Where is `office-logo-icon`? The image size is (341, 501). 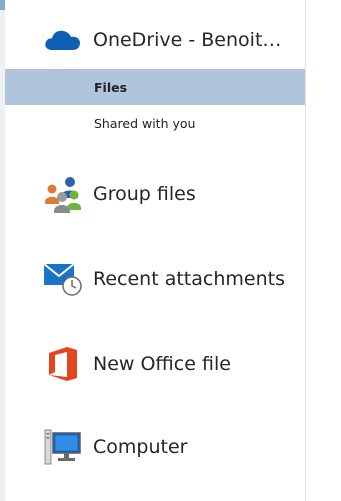
office-logo-icon is located at coordinates (63, 364).